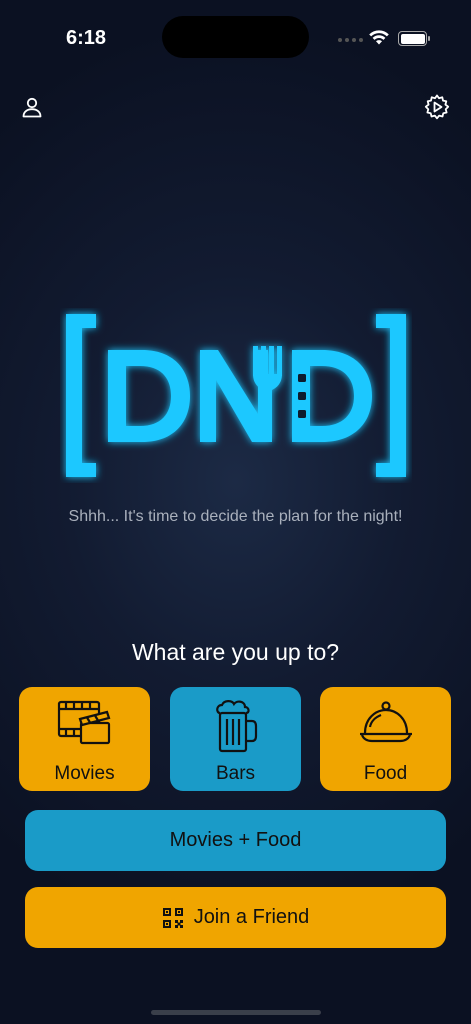 This screenshot has height=1024, width=471. What do you see at coordinates (379, 37) in the screenshot?
I see `wifi-icon` at bounding box center [379, 37].